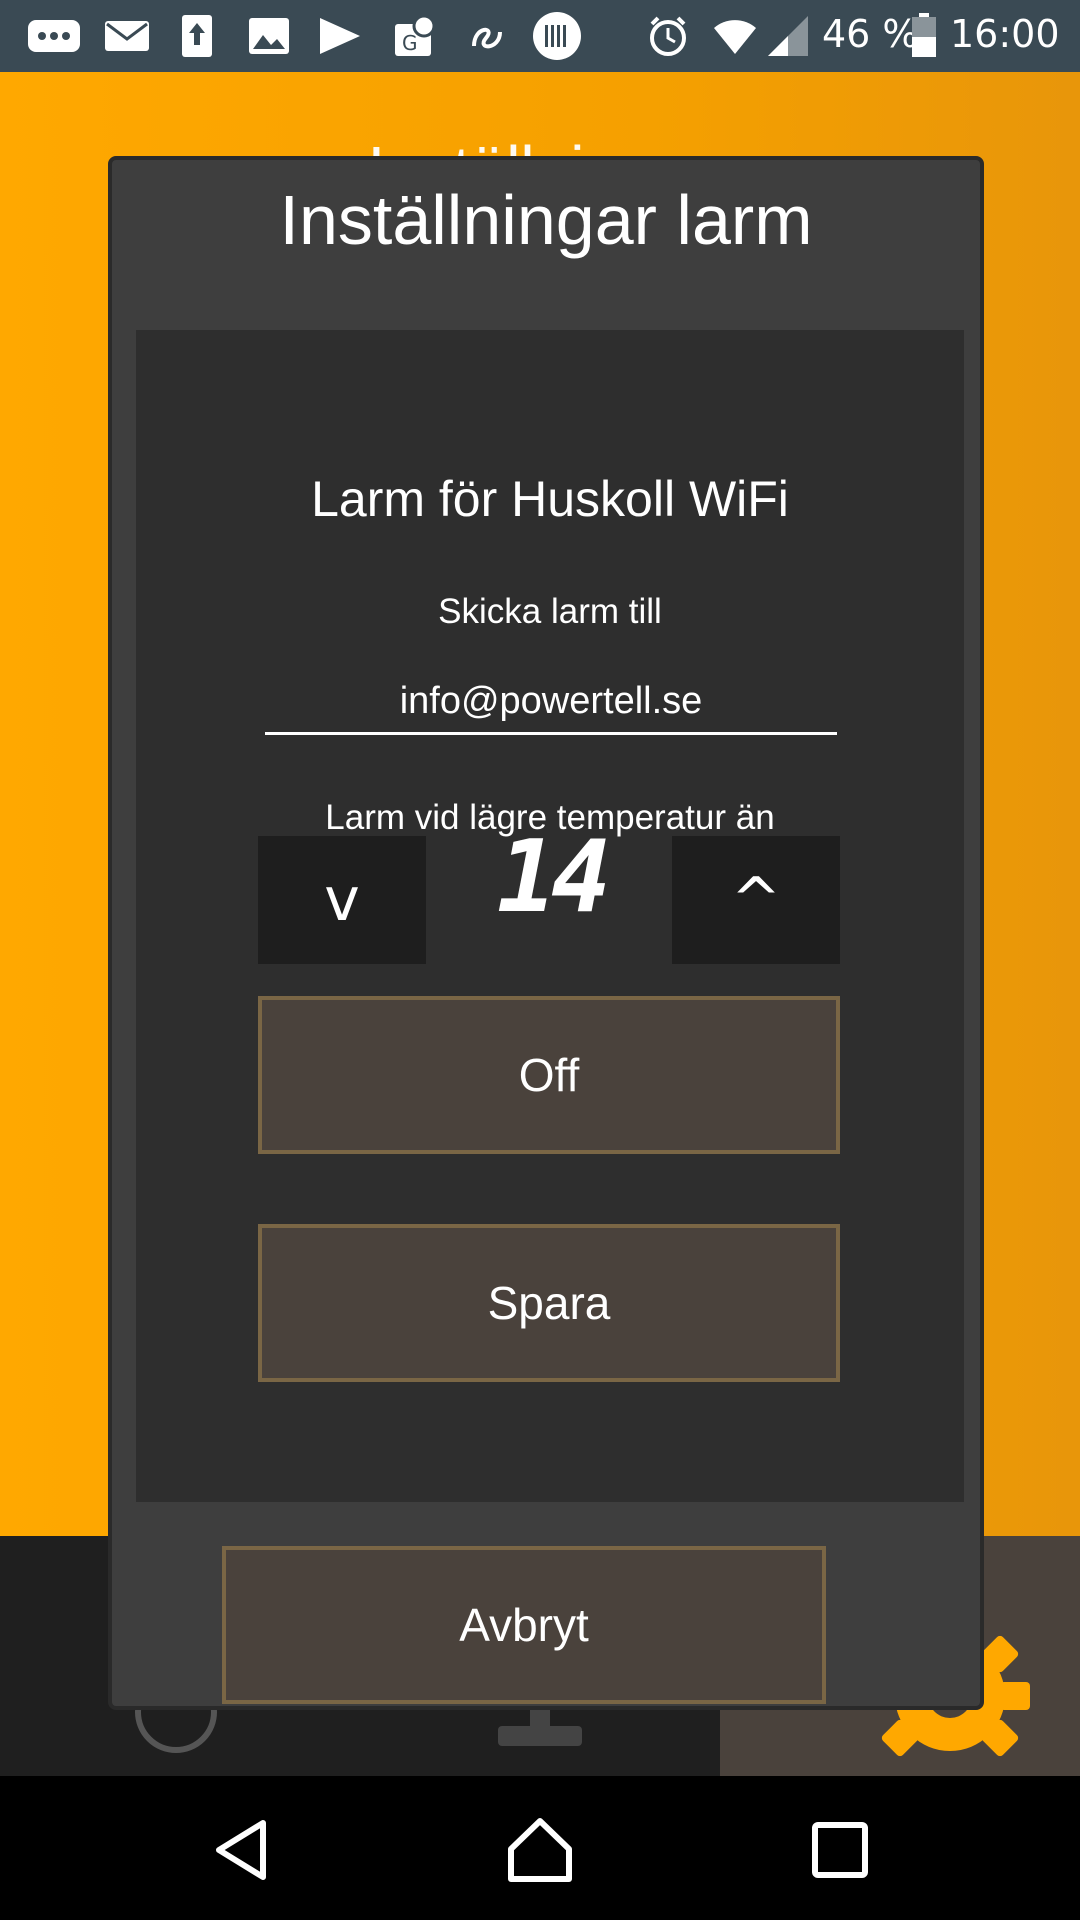 The image size is (1080, 1920). What do you see at coordinates (486, 36) in the screenshot?
I see `snapseed-icon` at bounding box center [486, 36].